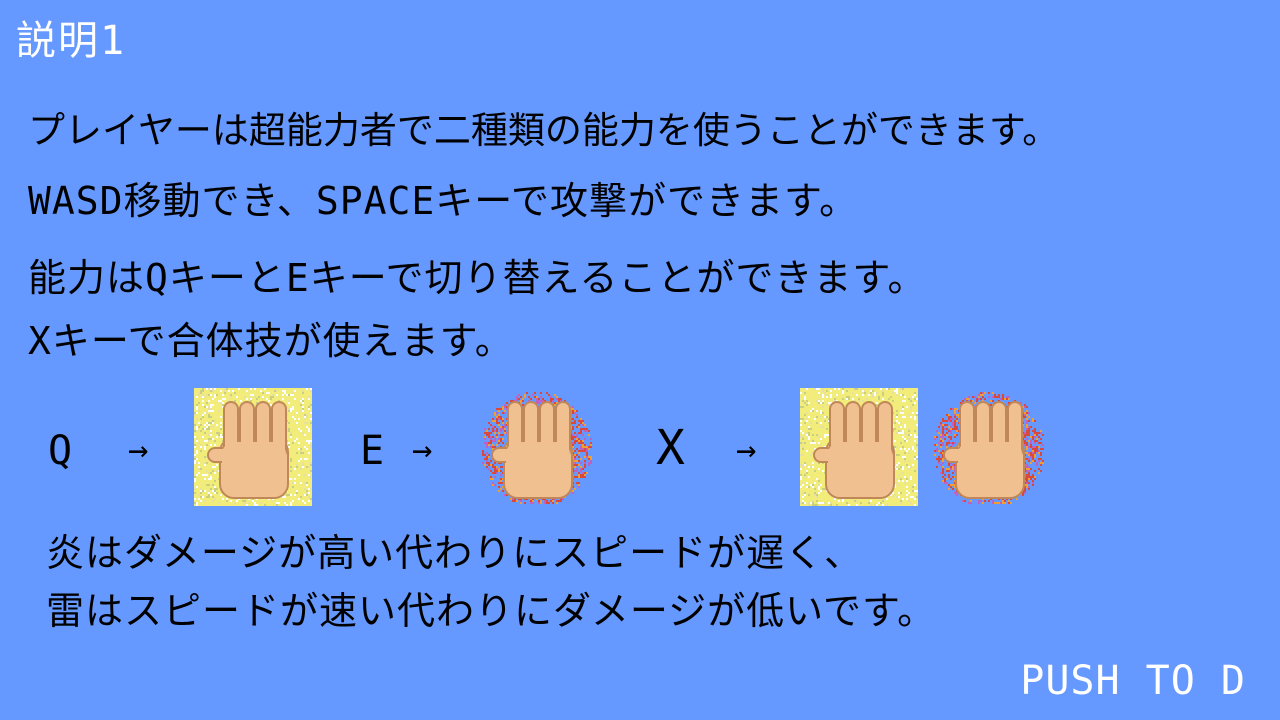 The image size is (1280, 720). Describe the element at coordinates (477, 278) in the screenshot. I see `instruction-line-3: 能力はQキーとEキーで切り替えることができます。` at that location.